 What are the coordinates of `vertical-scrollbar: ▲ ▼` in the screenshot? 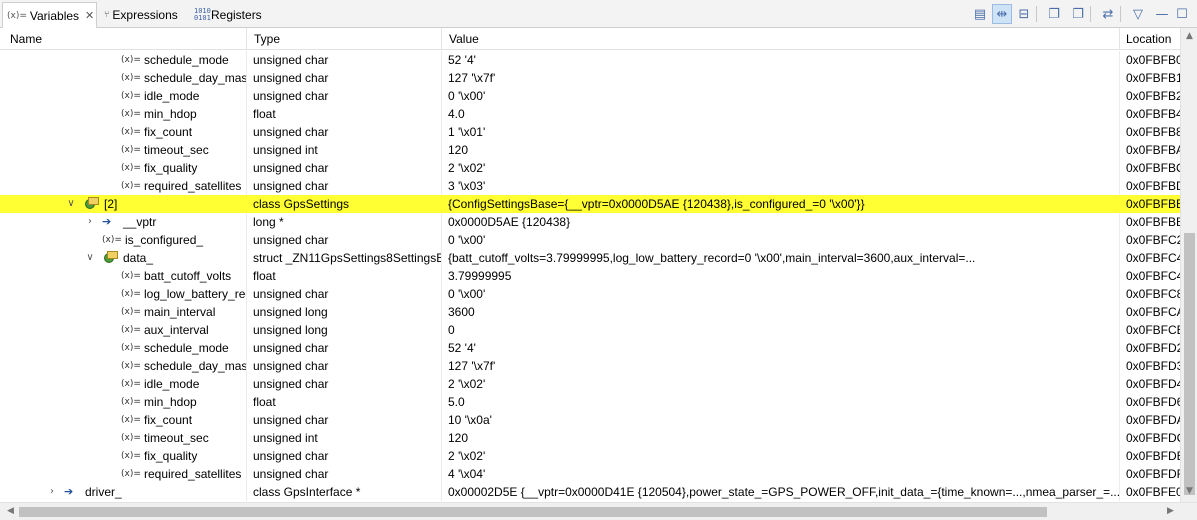 It's located at (1188, 265).